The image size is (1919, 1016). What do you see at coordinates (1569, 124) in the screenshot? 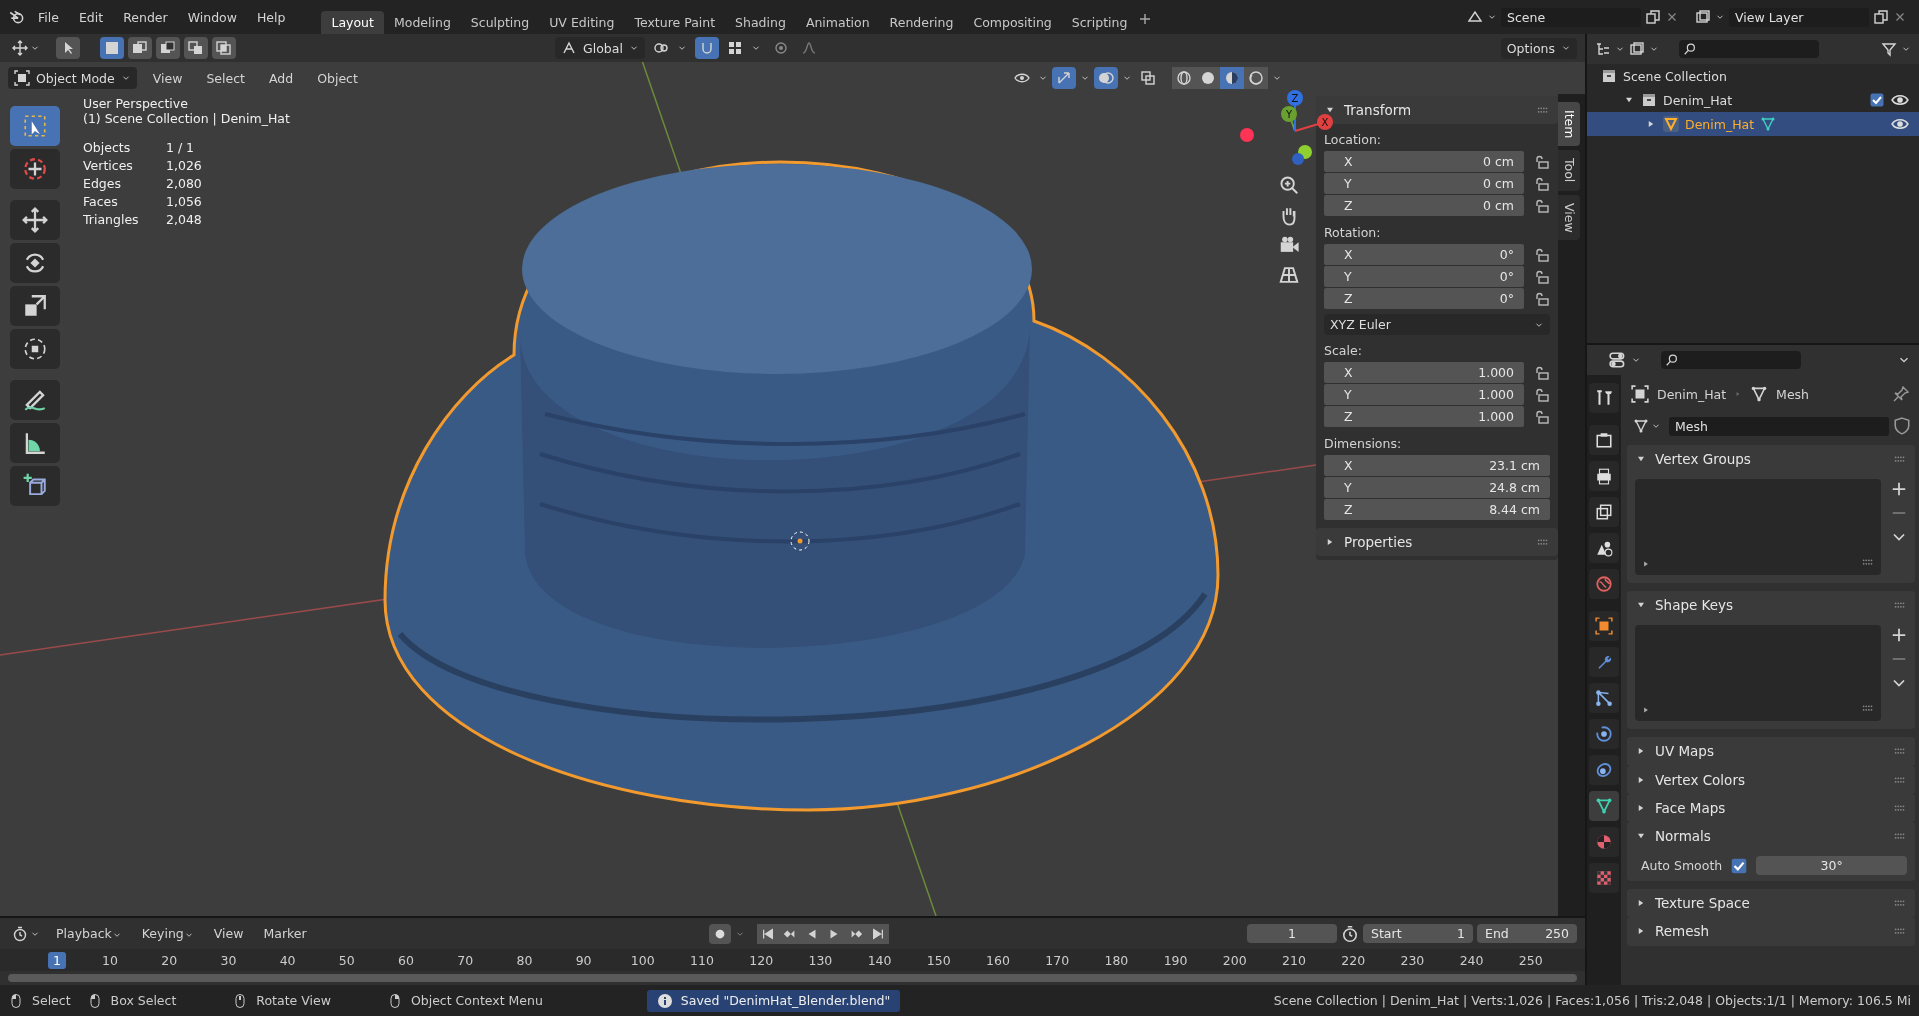
I see `sidebar-tab: Item` at bounding box center [1569, 124].